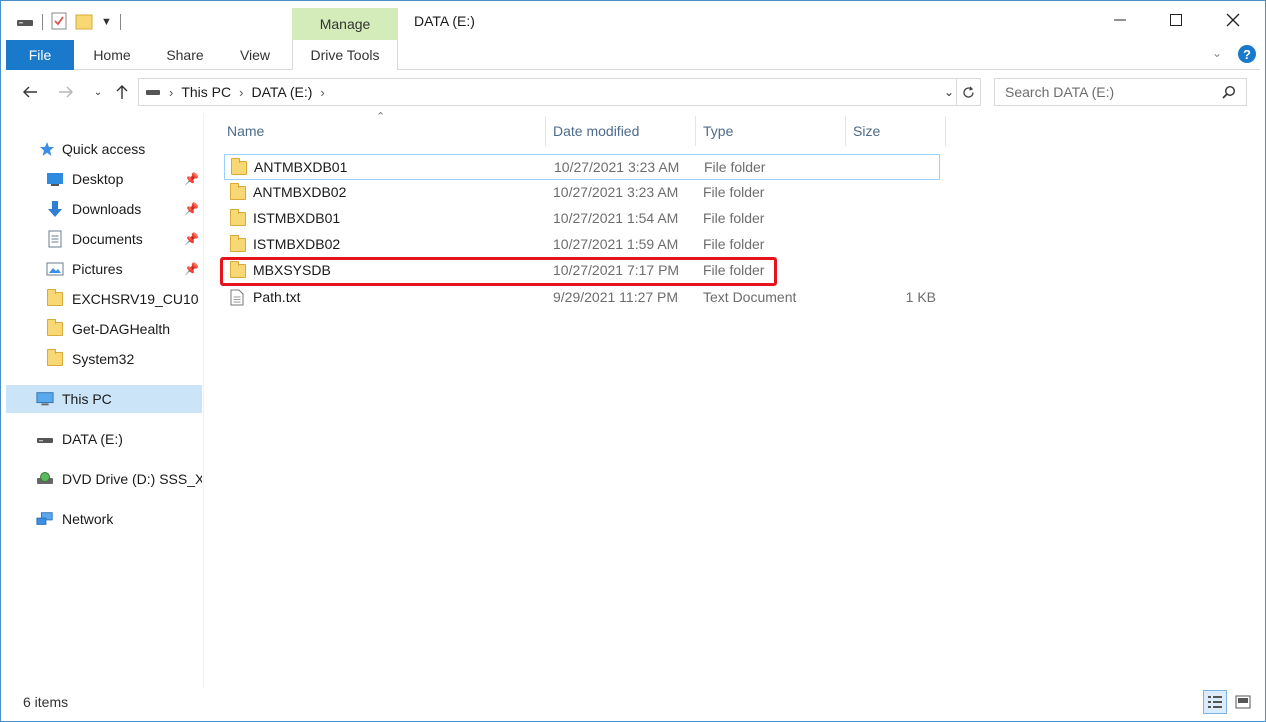 This screenshot has width=1266, height=722. I want to click on refresh-icon, so click(968, 92).